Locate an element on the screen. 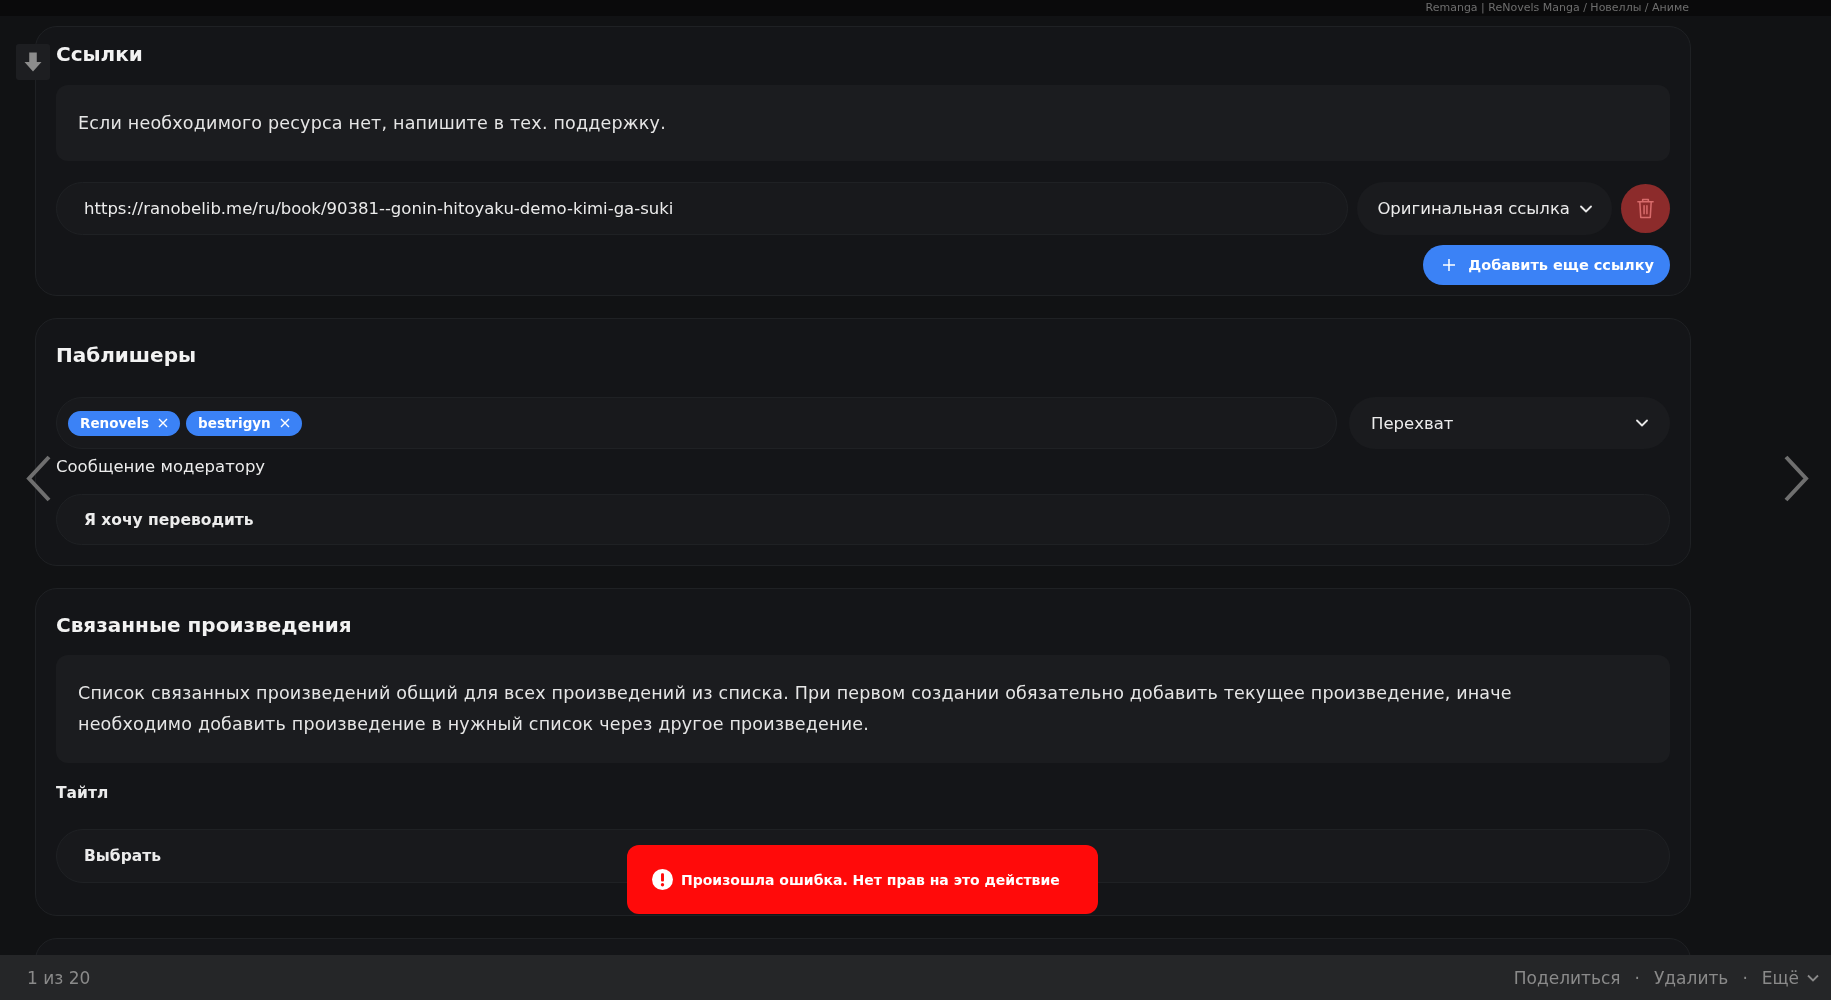 Image resolution: width=1831 pixels, height=1000 pixels. field-label: Тайтл is located at coordinates (82, 793).